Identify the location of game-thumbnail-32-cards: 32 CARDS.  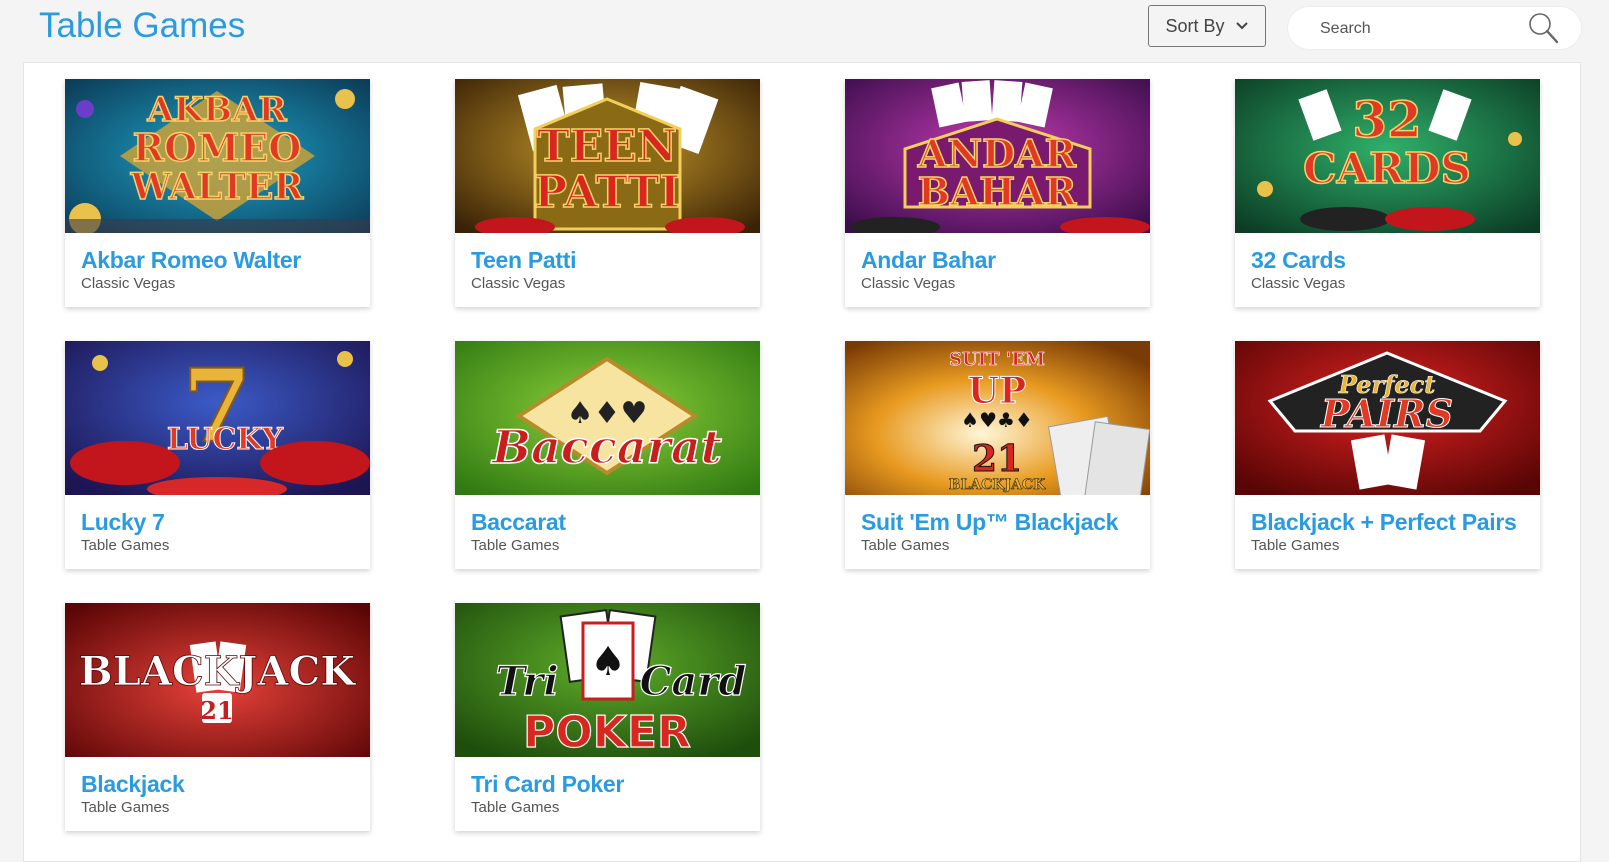
(1387, 156).